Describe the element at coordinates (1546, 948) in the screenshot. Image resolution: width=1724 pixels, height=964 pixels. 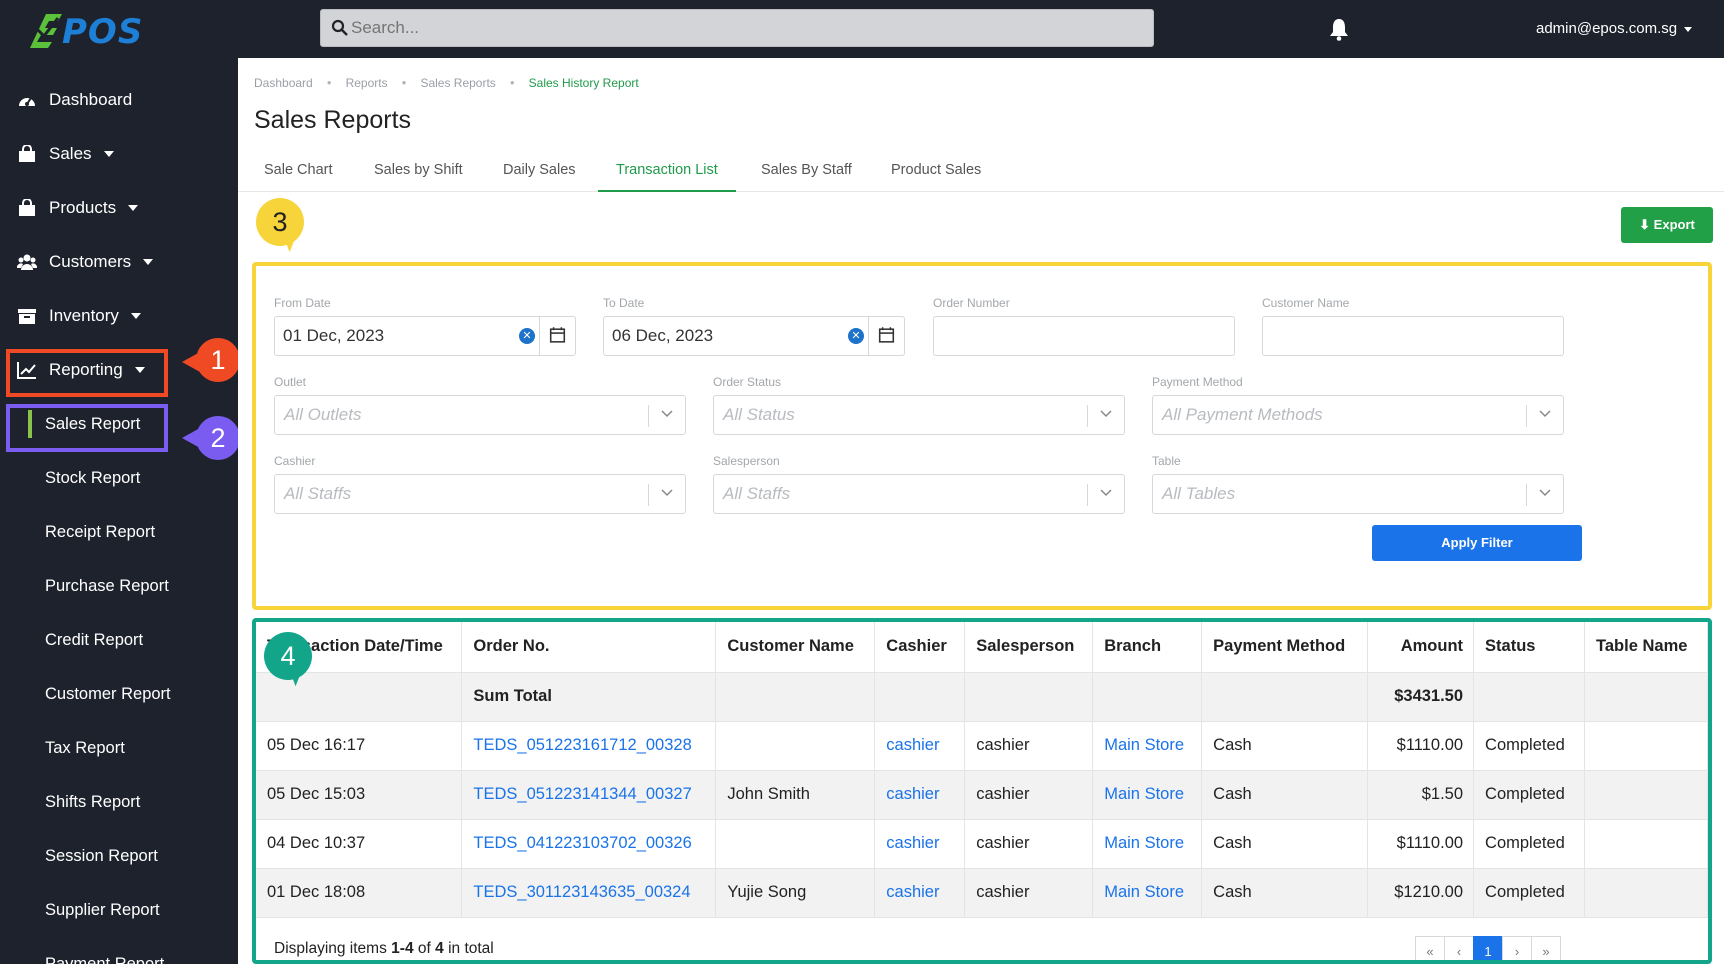
I see `last-page-button: »` at that location.